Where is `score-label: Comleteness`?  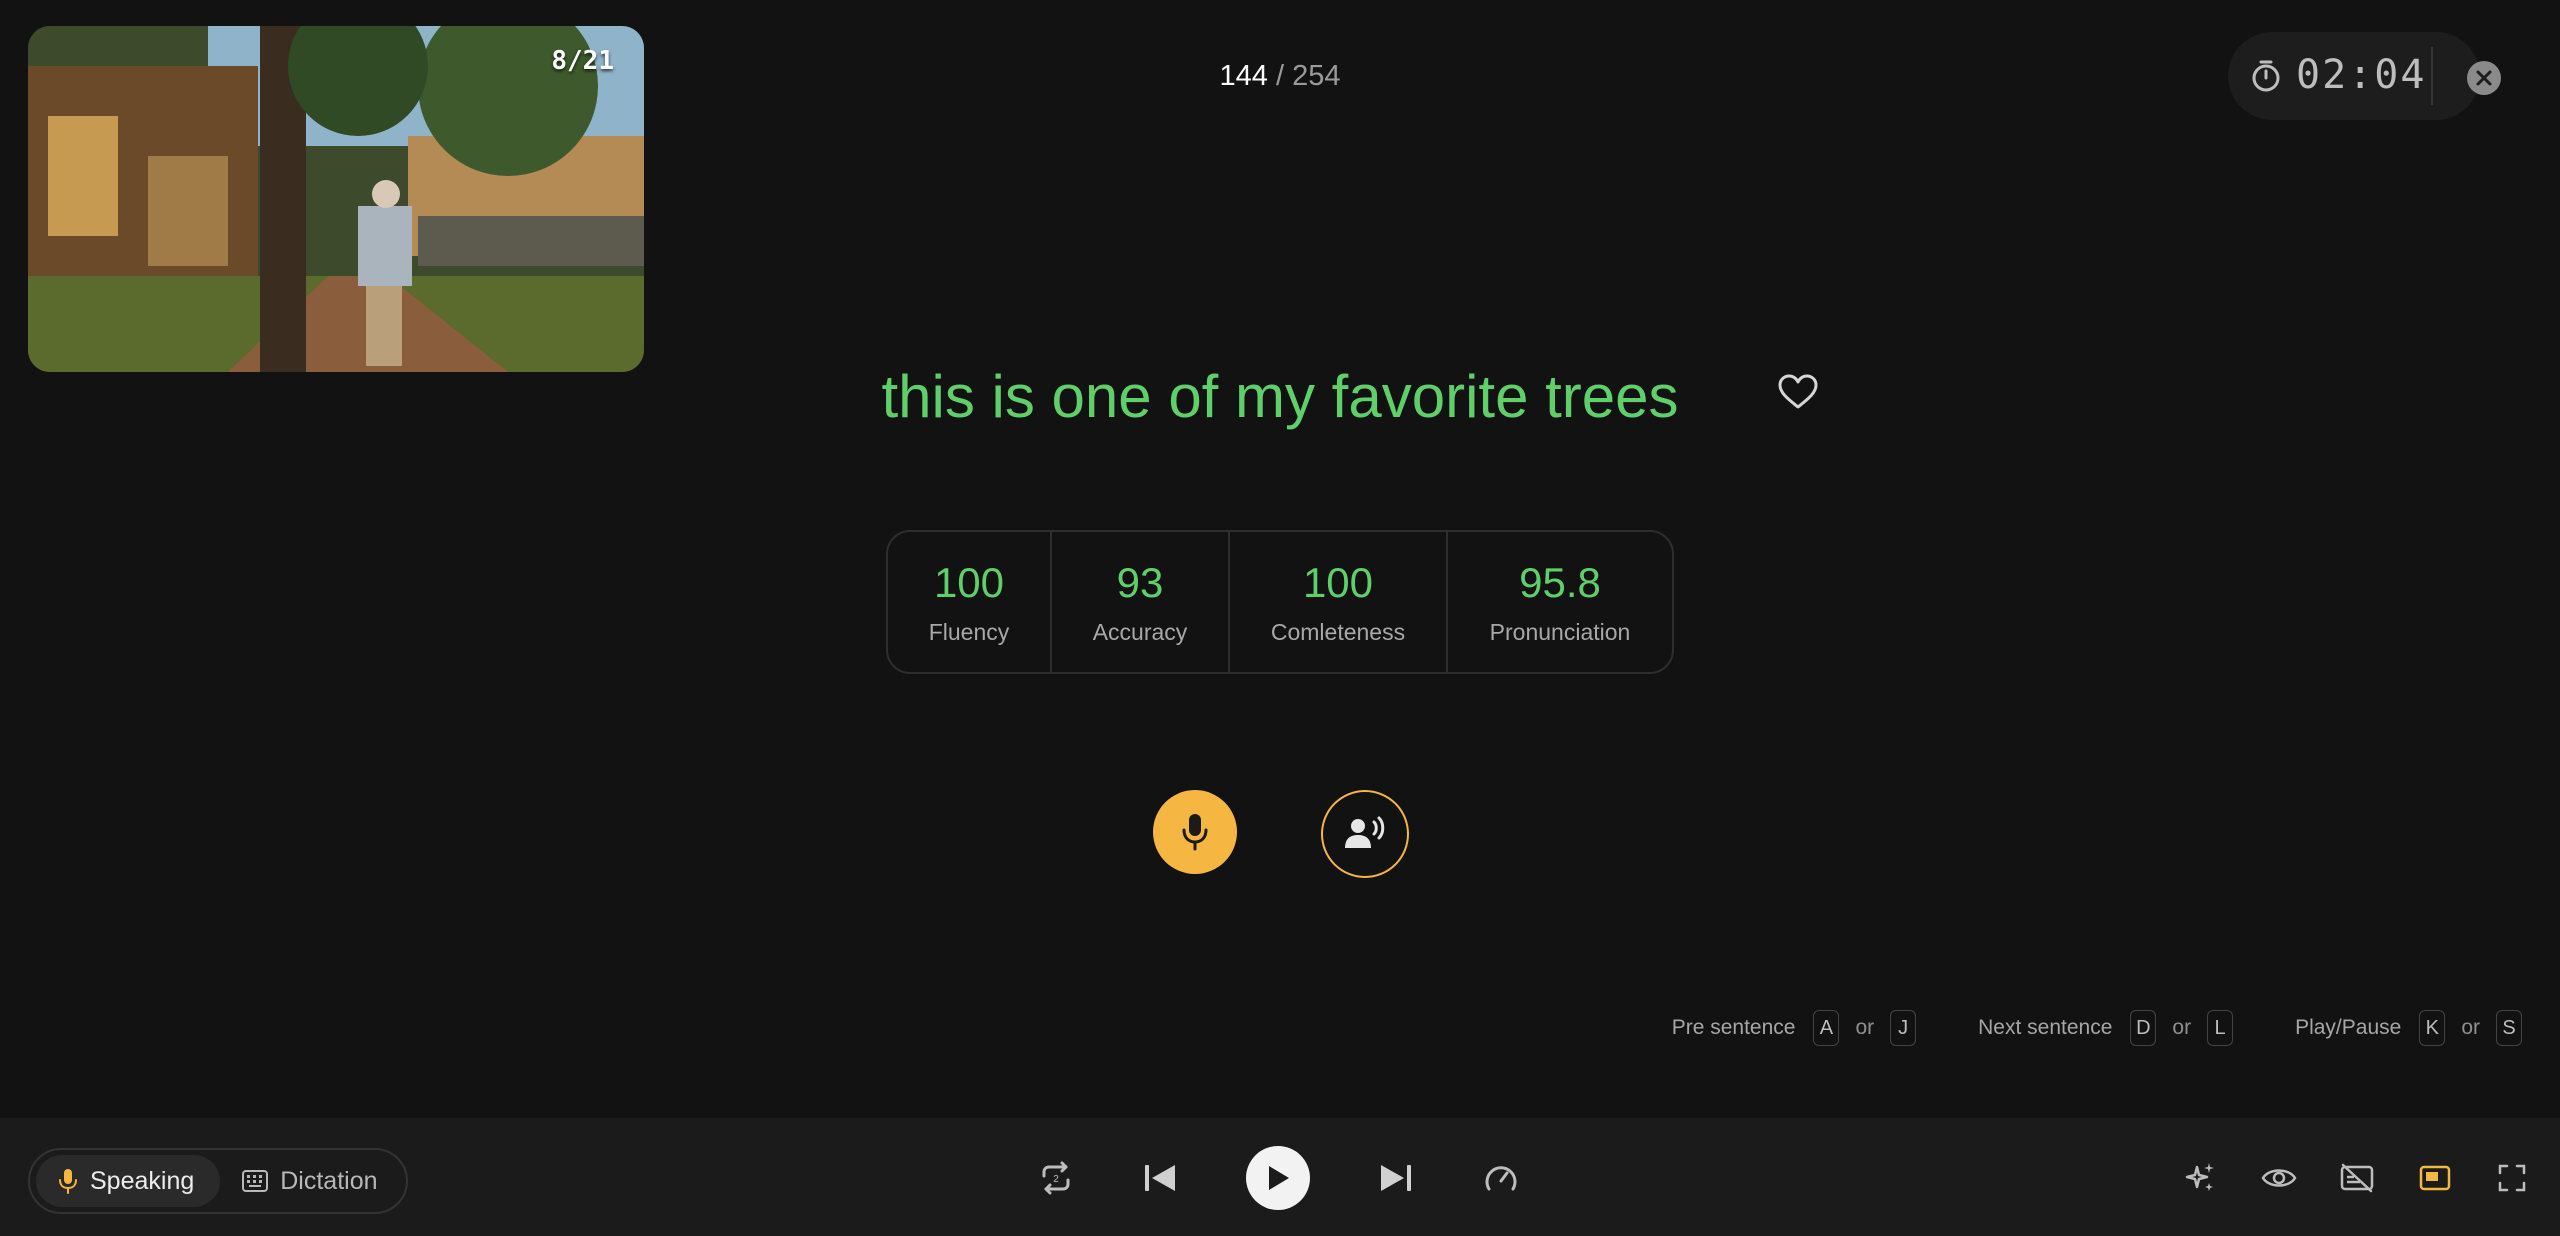 score-label: Comleteness is located at coordinates (1338, 631).